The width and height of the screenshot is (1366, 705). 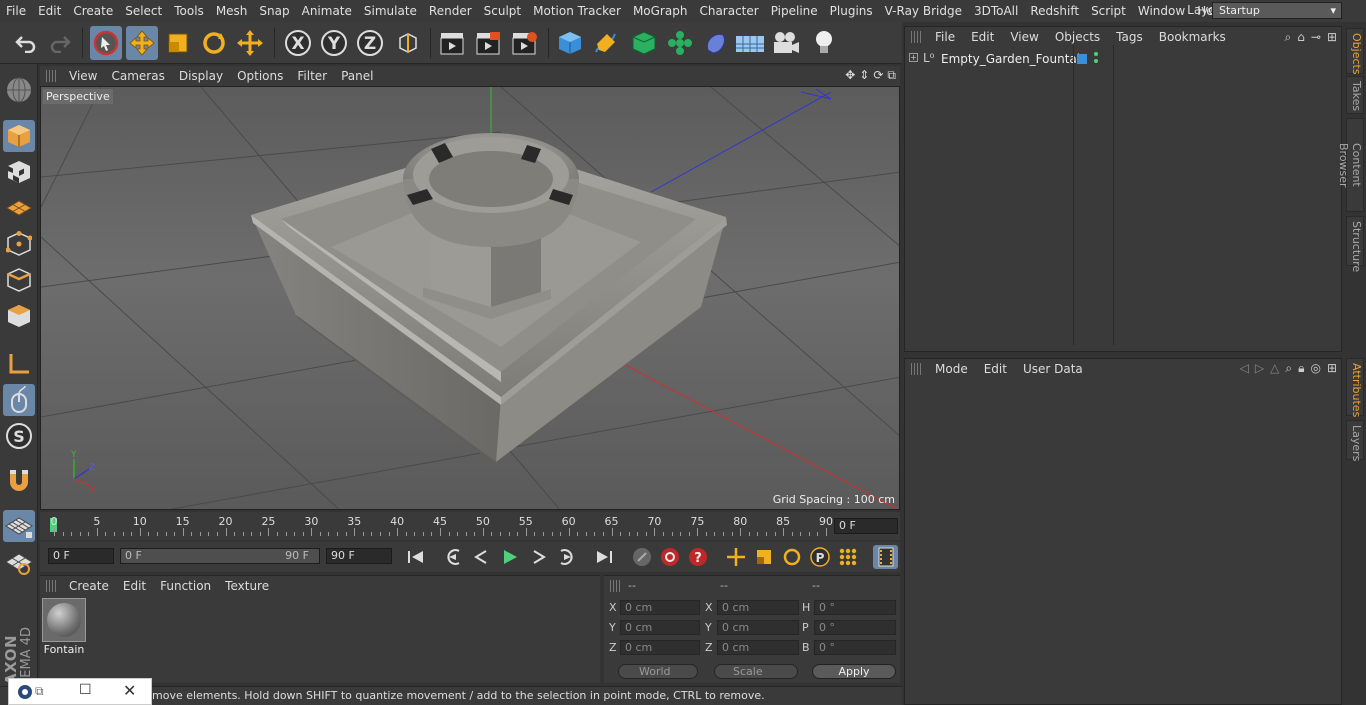 What do you see at coordinates (750, 43) in the screenshot?
I see `floor-environment-icon` at bounding box center [750, 43].